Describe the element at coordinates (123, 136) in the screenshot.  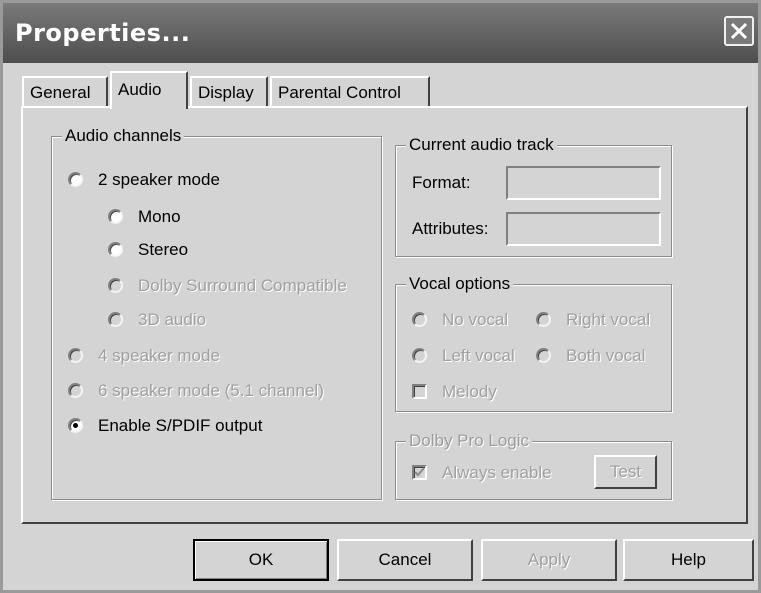
I see `audio-channels-legend: Audio channels` at that location.